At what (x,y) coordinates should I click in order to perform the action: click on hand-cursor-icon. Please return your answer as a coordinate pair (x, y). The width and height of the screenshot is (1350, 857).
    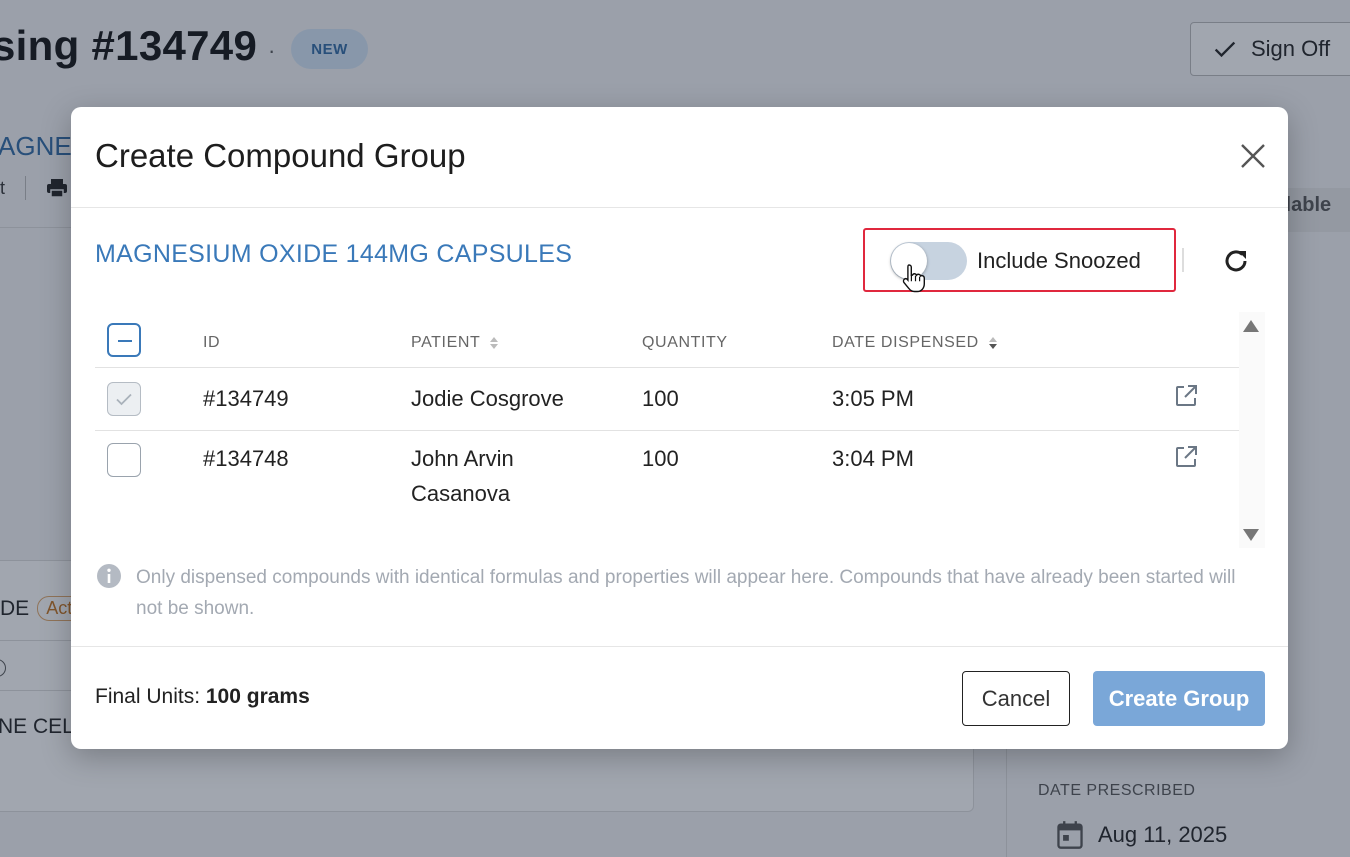
    Looking at the image, I should click on (913, 278).